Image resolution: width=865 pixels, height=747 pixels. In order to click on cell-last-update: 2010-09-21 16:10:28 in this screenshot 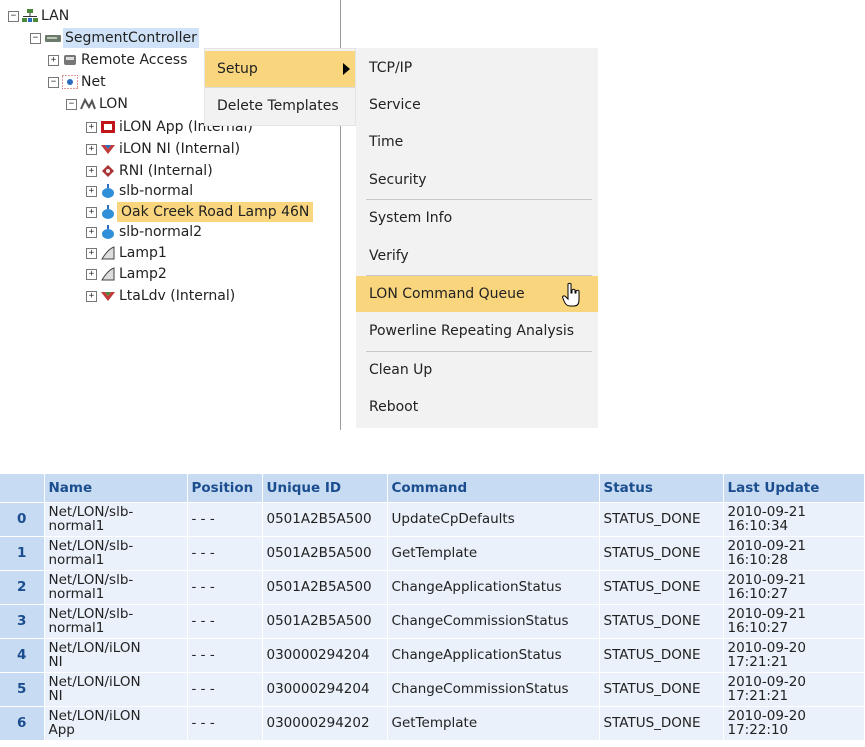, I will do `click(794, 552)`.